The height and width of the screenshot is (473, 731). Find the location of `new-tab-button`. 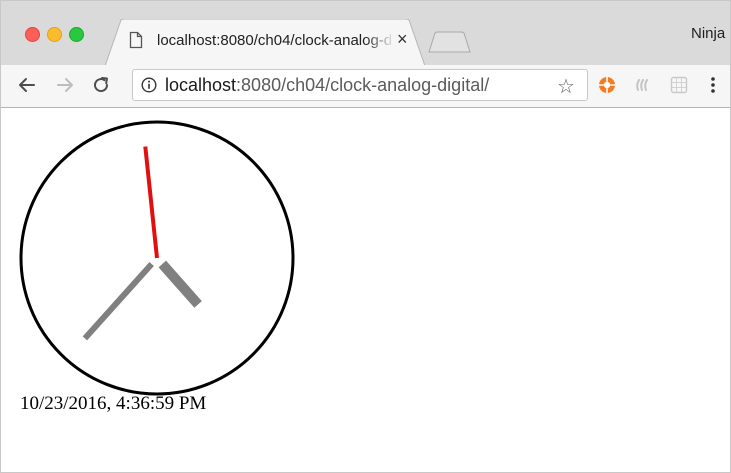

new-tab-button is located at coordinates (449, 44).